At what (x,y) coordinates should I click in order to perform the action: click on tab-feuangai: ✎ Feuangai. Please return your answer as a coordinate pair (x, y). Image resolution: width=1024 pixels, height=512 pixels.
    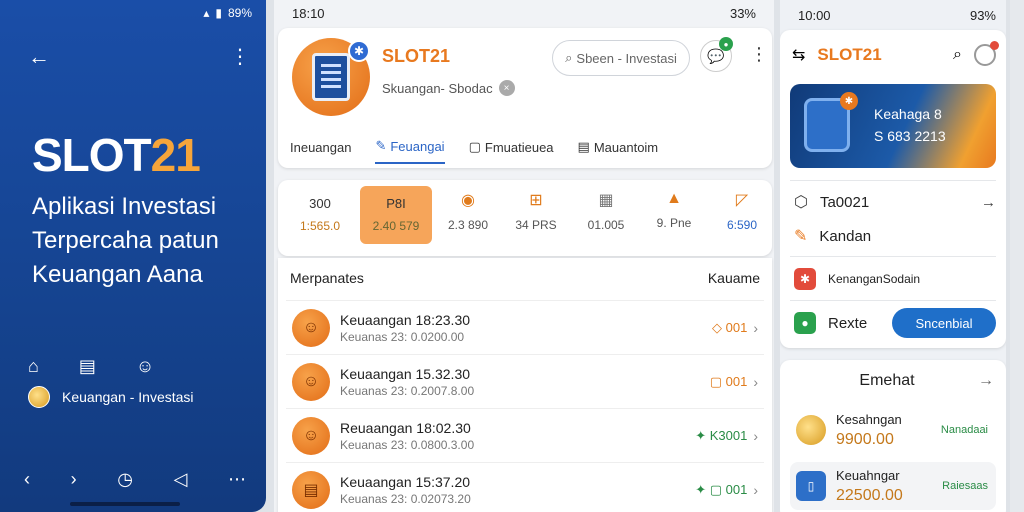
    Looking at the image, I should click on (410, 151).